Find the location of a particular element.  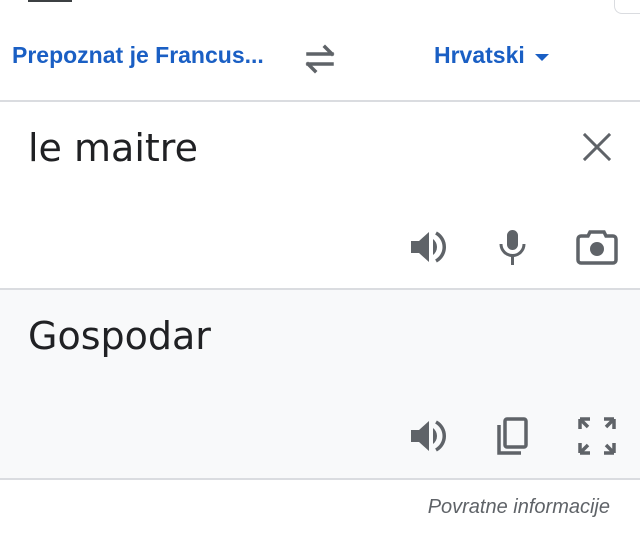

target-language-button: Hrvatski is located at coordinates (491, 55).